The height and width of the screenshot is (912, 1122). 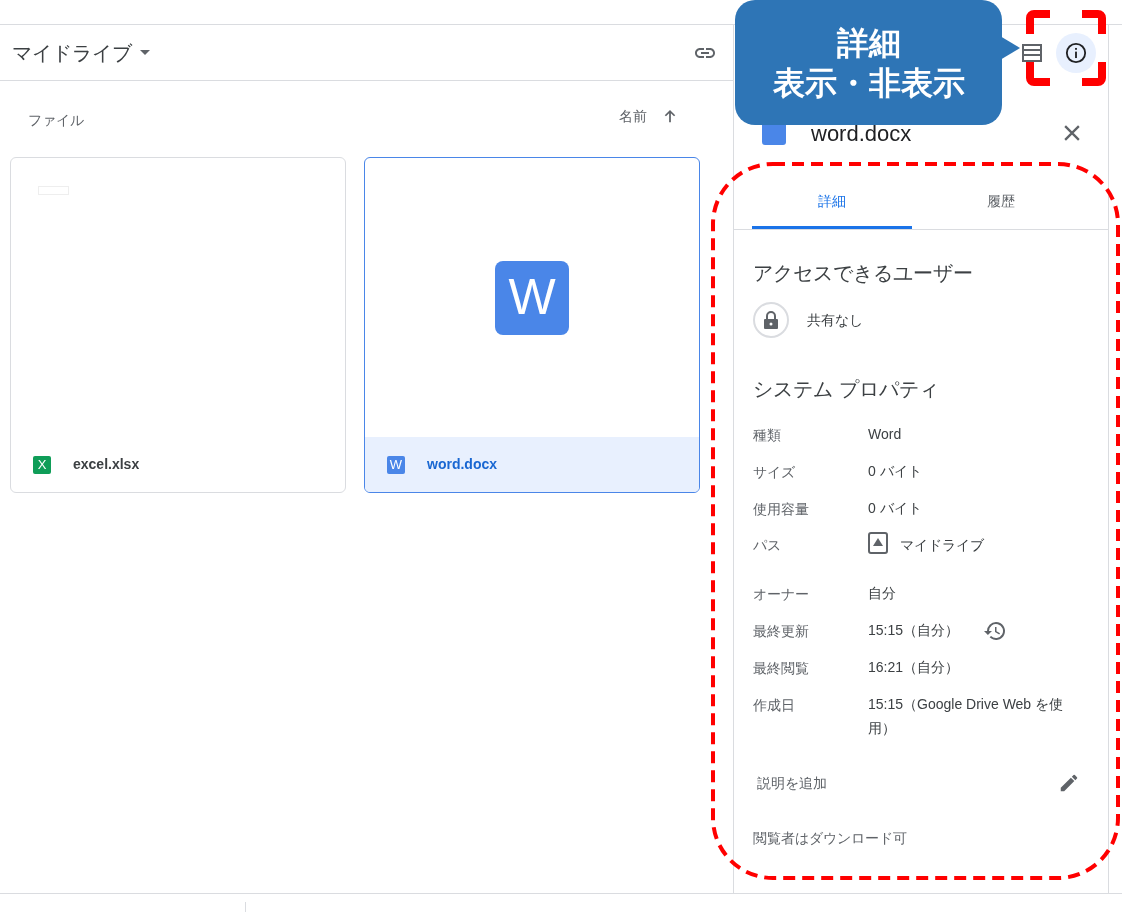 What do you see at coordinates (781, 509) in the screenshot?
I see `property-label: 使用容量` at bounding box center [781, 509].